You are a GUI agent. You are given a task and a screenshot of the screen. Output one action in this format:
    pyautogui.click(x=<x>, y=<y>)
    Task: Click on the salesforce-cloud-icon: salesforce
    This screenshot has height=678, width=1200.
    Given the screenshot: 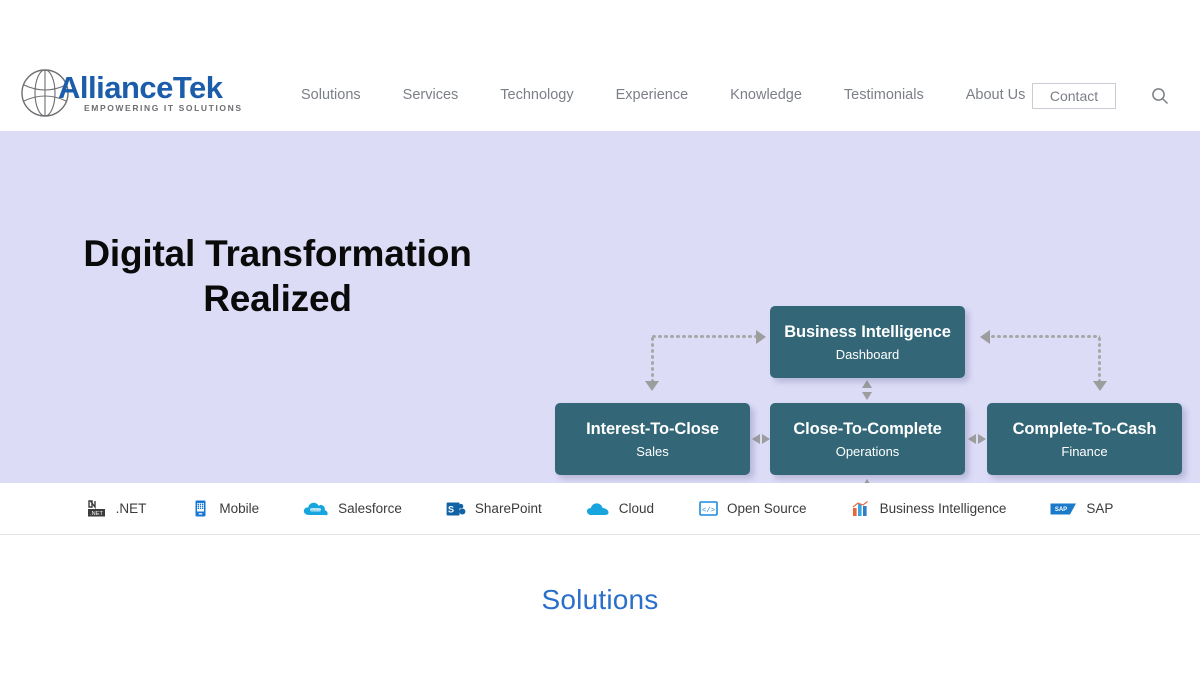 What is the action you would take?
    pyautogui.click(x=316, y=509)
    